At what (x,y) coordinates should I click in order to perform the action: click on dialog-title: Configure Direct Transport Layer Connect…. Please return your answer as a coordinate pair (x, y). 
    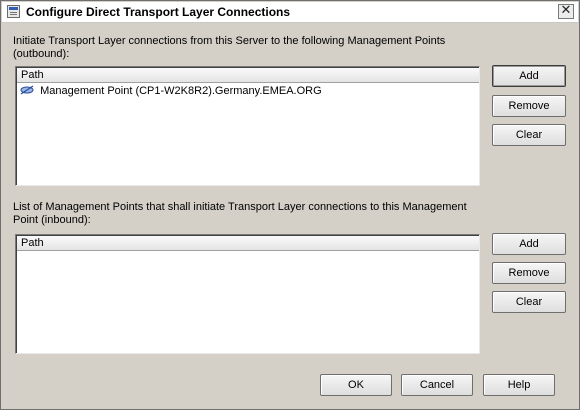
    Looking at the image, I should click on (158, 12).